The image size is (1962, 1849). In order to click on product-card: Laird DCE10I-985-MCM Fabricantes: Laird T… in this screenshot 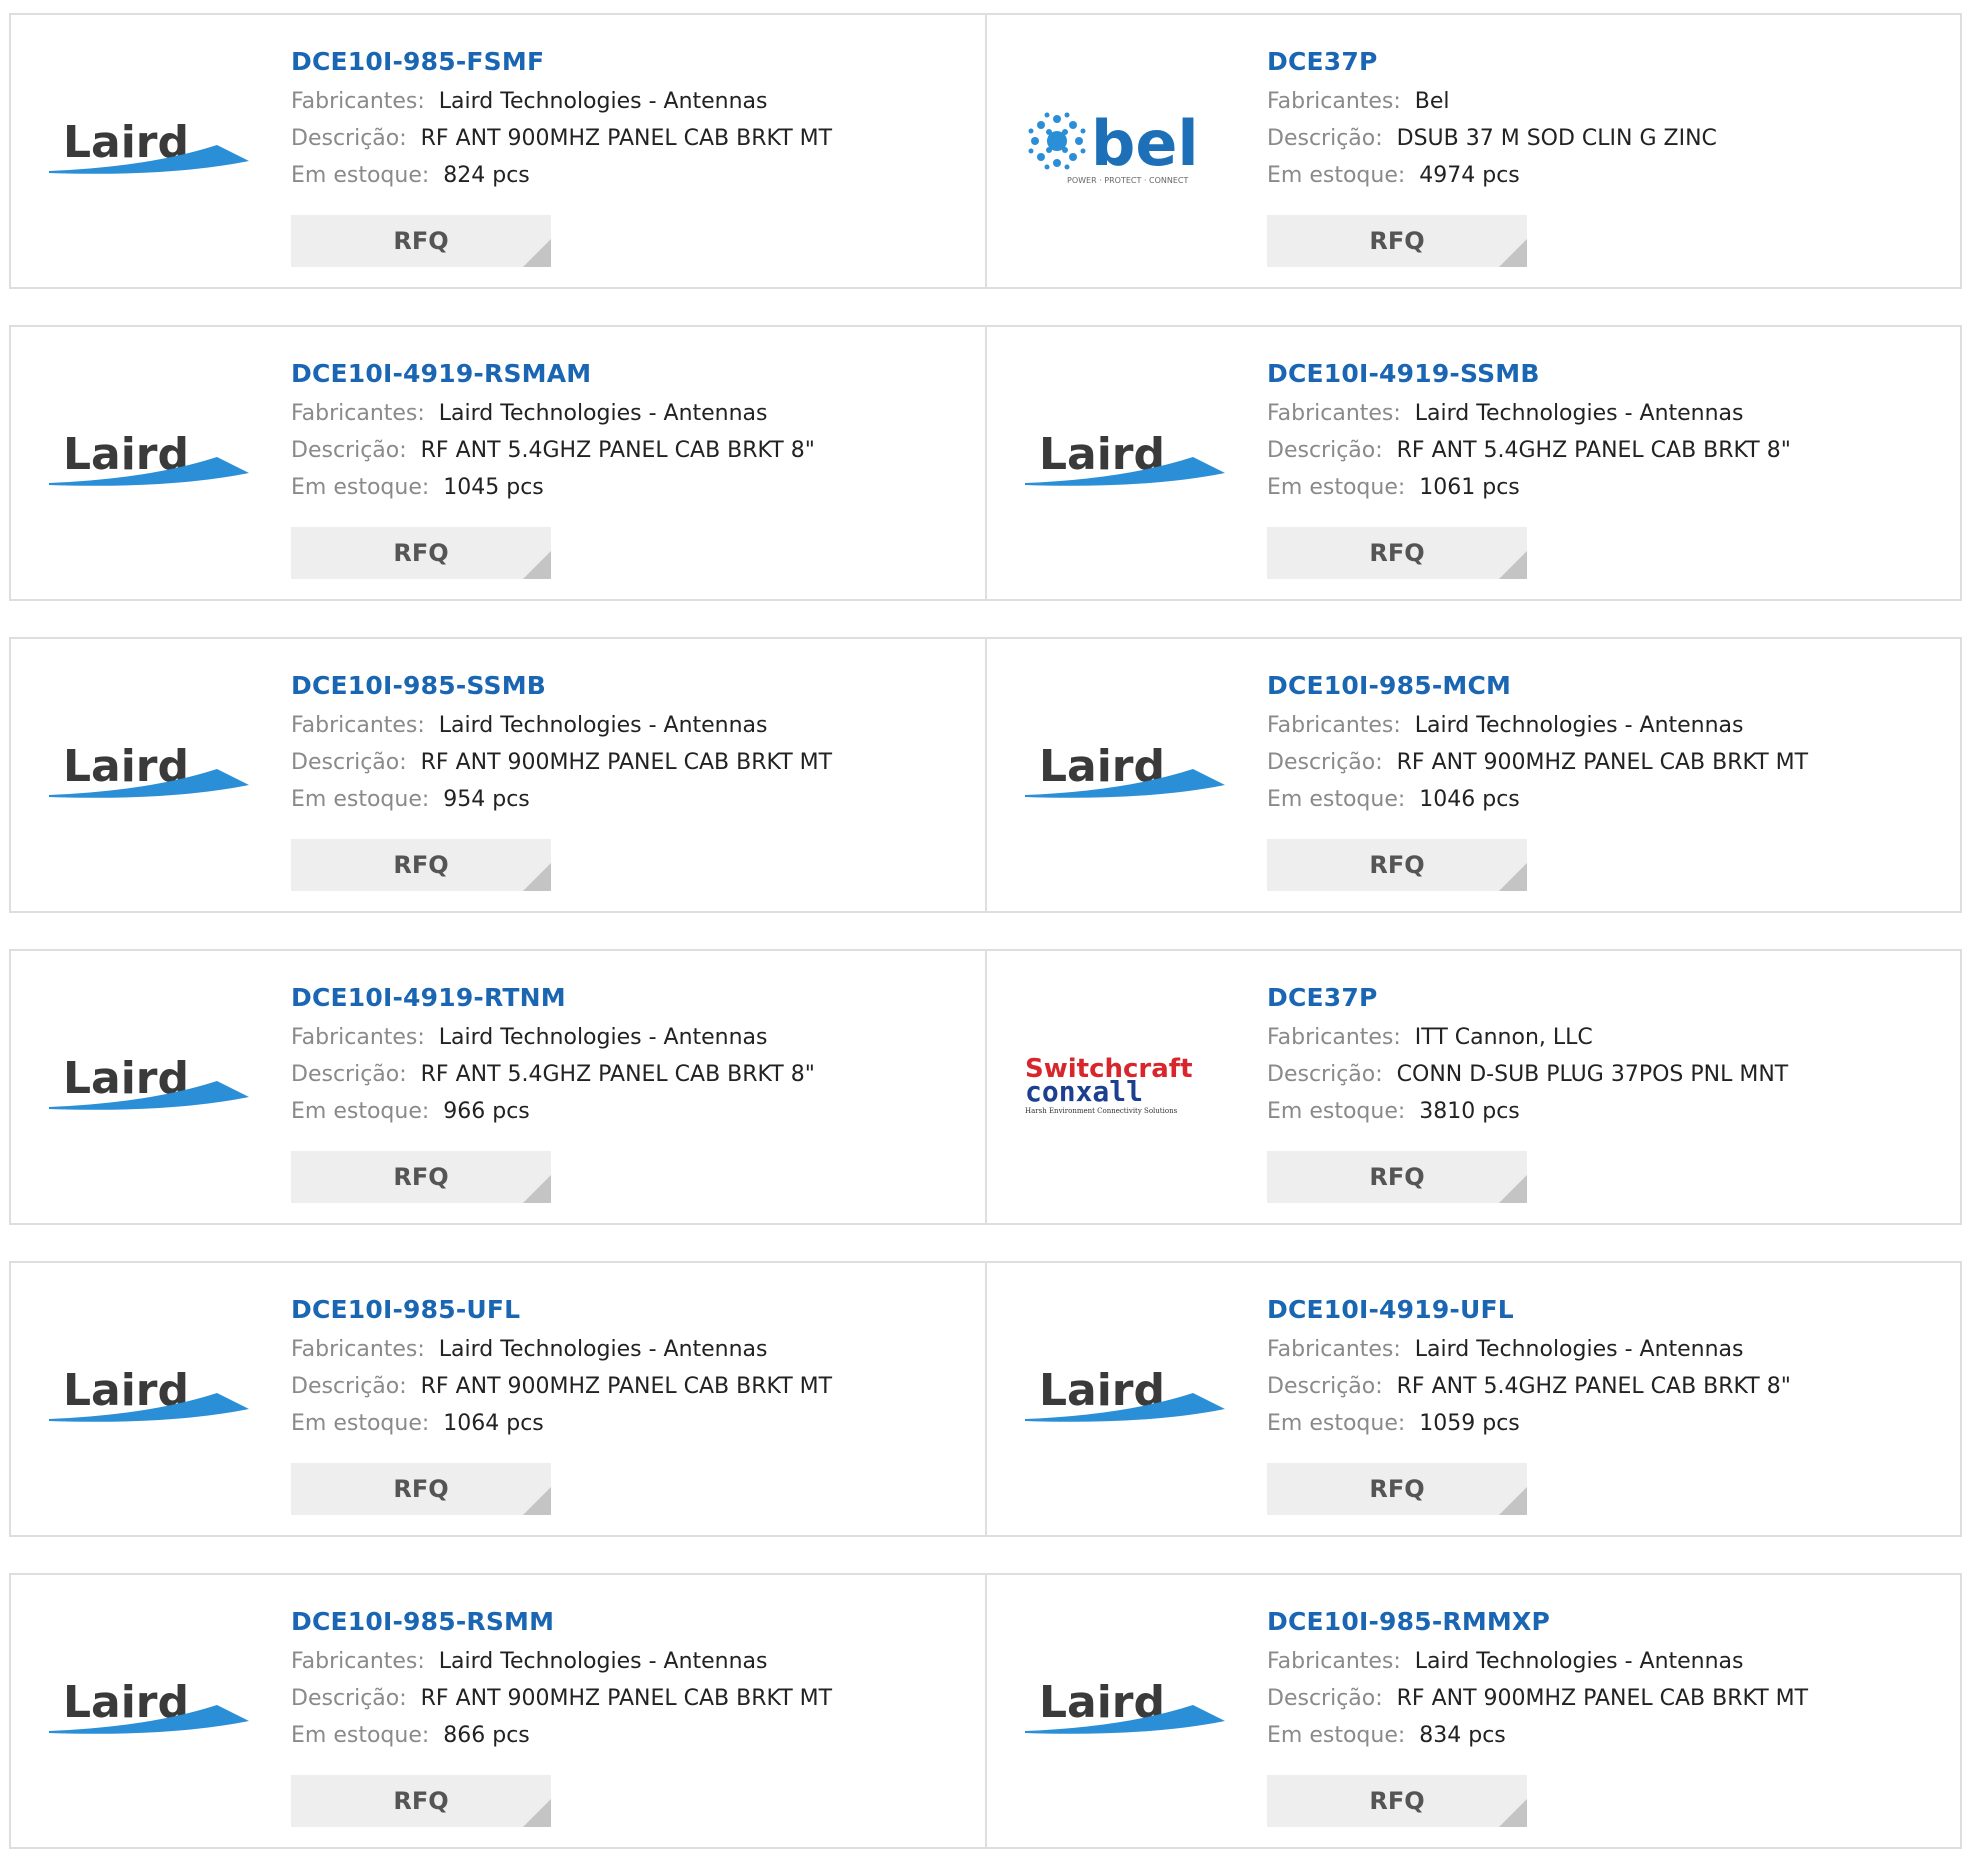, I will do `click(1474, 775)`.